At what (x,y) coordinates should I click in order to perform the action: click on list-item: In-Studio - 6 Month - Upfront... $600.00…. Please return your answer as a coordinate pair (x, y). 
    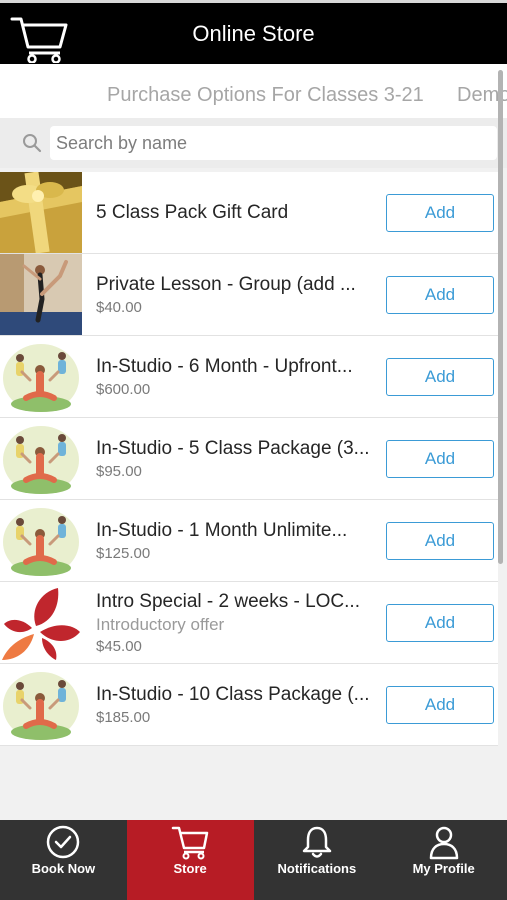
    Looking at the image, I should click on (249, 377).